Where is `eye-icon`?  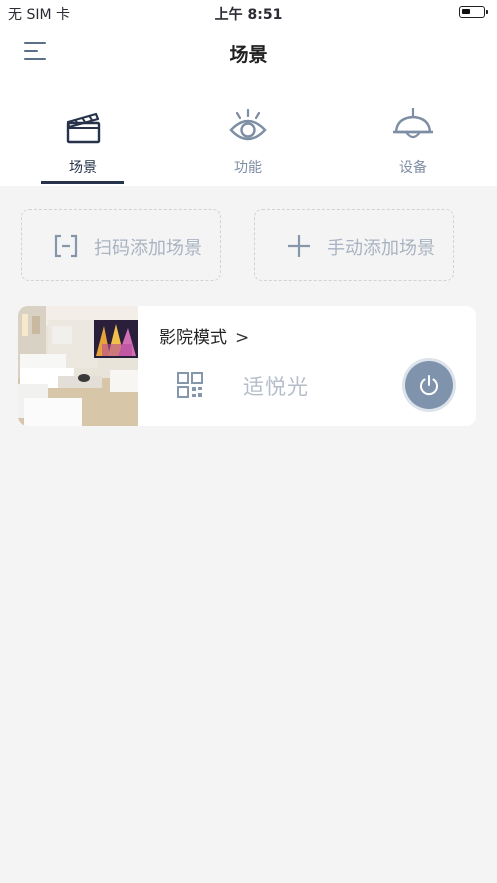
eye-icon is located at coordinates (248, 124).